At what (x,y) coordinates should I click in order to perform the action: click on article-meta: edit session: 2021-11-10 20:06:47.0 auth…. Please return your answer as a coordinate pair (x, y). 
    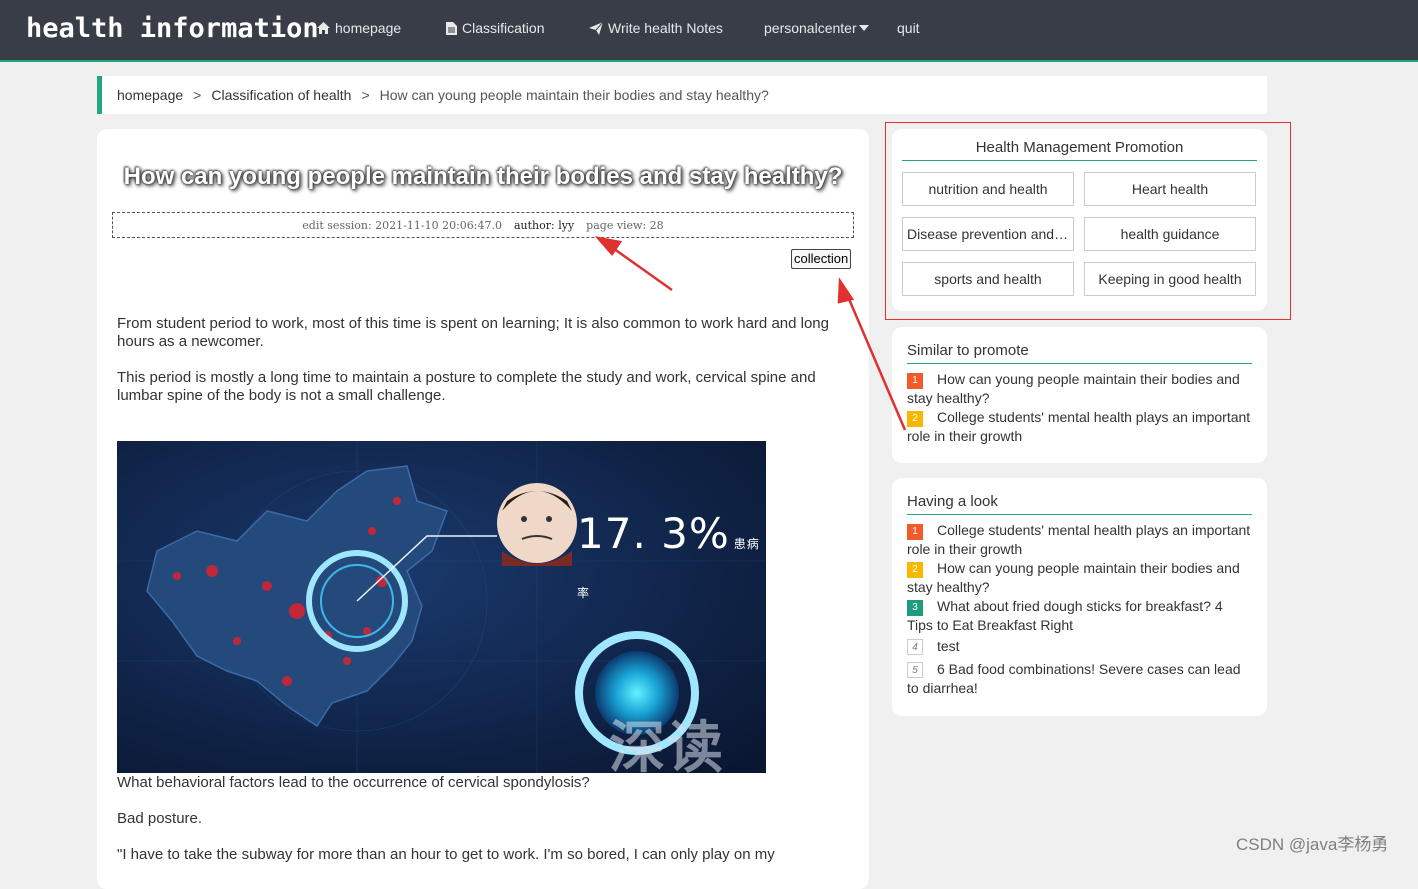
    Looking at the image, I should click on (483, 225).